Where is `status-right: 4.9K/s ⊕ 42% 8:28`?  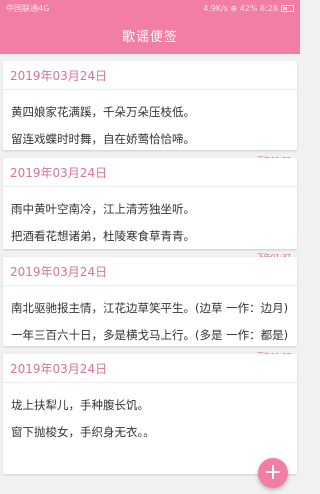
status-right: 4.9K/s ⊕ 42% 8:28 is located at coordinates (248, 8).